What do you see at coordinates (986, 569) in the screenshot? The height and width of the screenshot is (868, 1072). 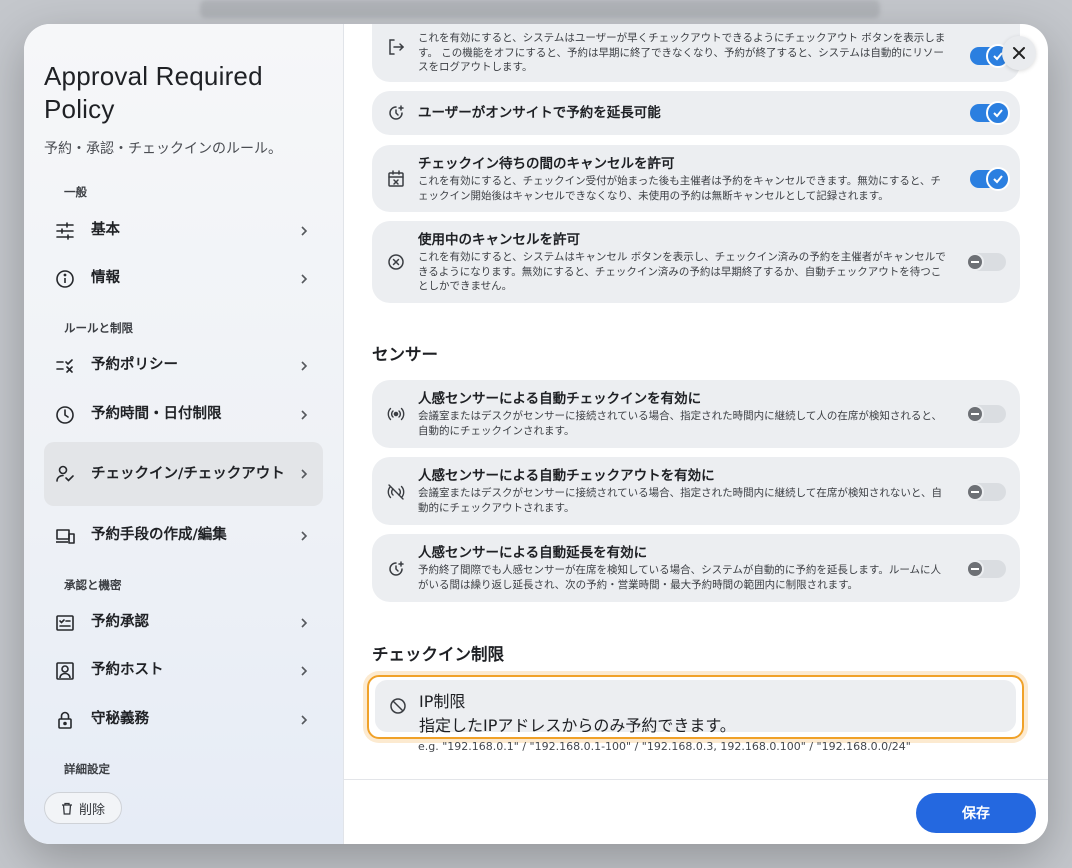 I see `sensor-extend-toggle` at bounding box center [986, 569].